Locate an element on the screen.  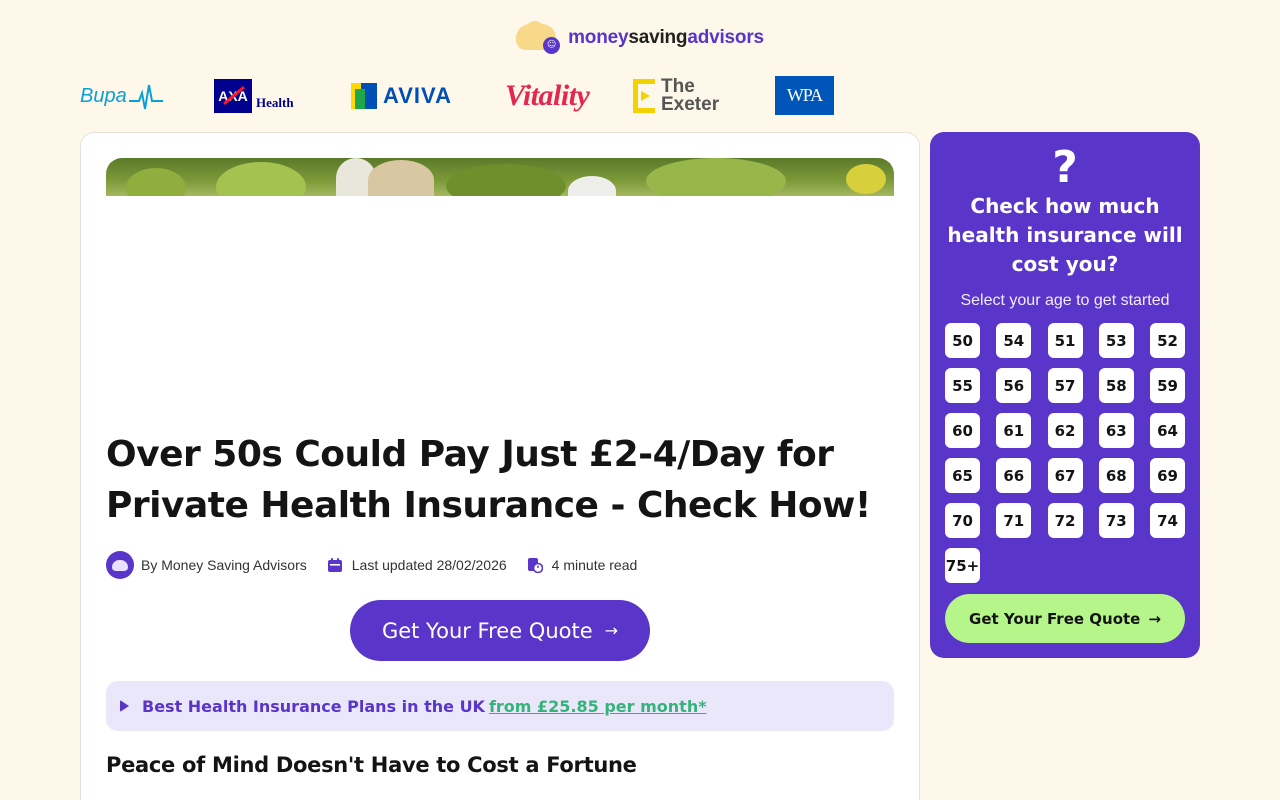
price-link: from £25.85 per month* is located at coordinates (598, 706).